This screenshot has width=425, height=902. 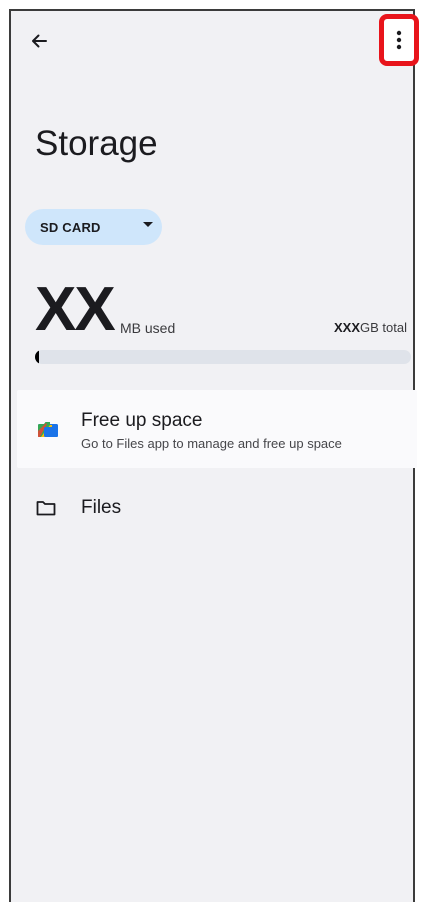 I want to click on total-unit: GB total, so click(x=383, y=327).